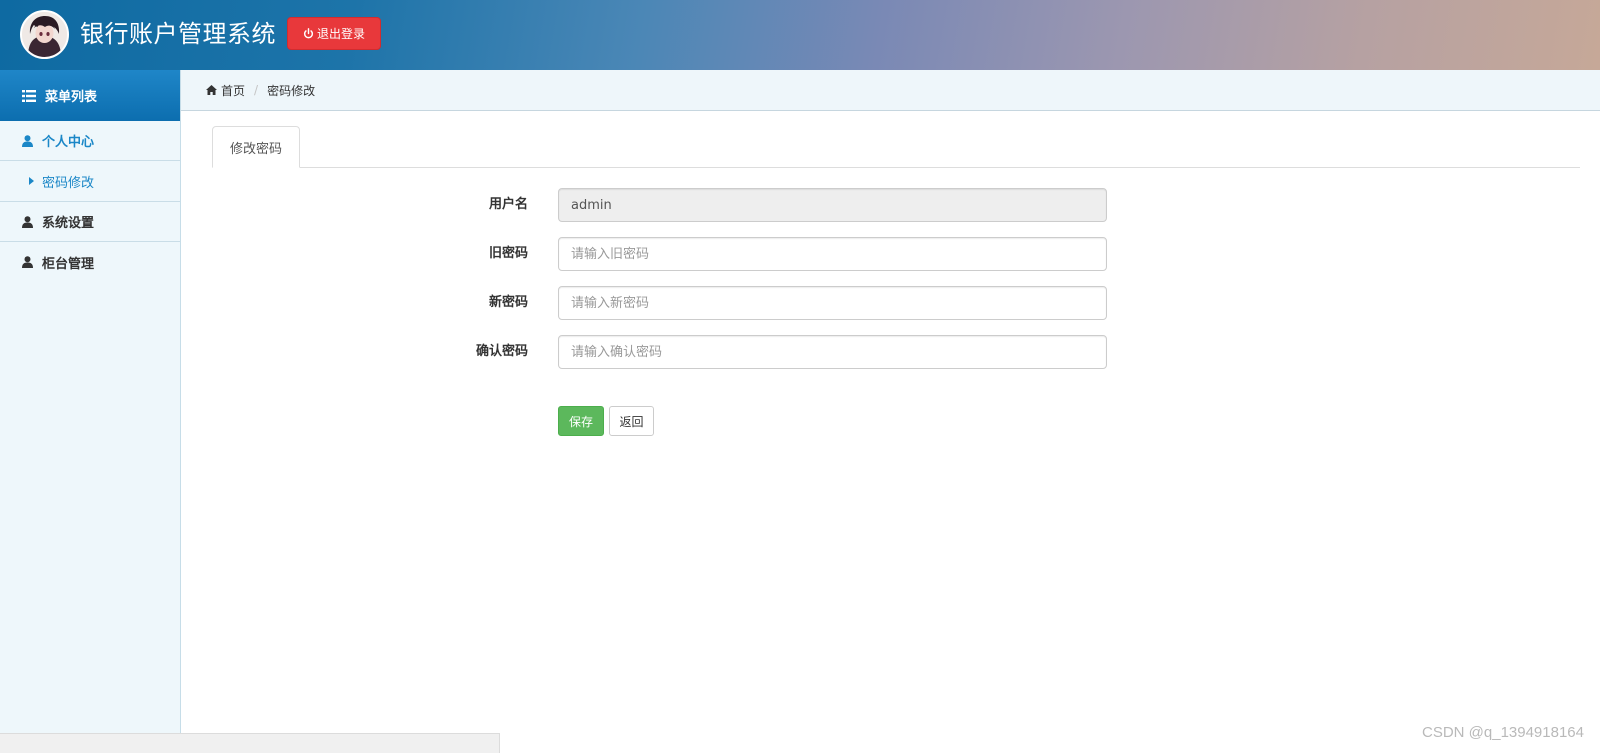 Image resolution: width=1600 pixels, height=753 pixels. Describe the element at coordinates (1502, 732) in the screenshot. I see `watermark: CSDN @q_1394918164` at that location.